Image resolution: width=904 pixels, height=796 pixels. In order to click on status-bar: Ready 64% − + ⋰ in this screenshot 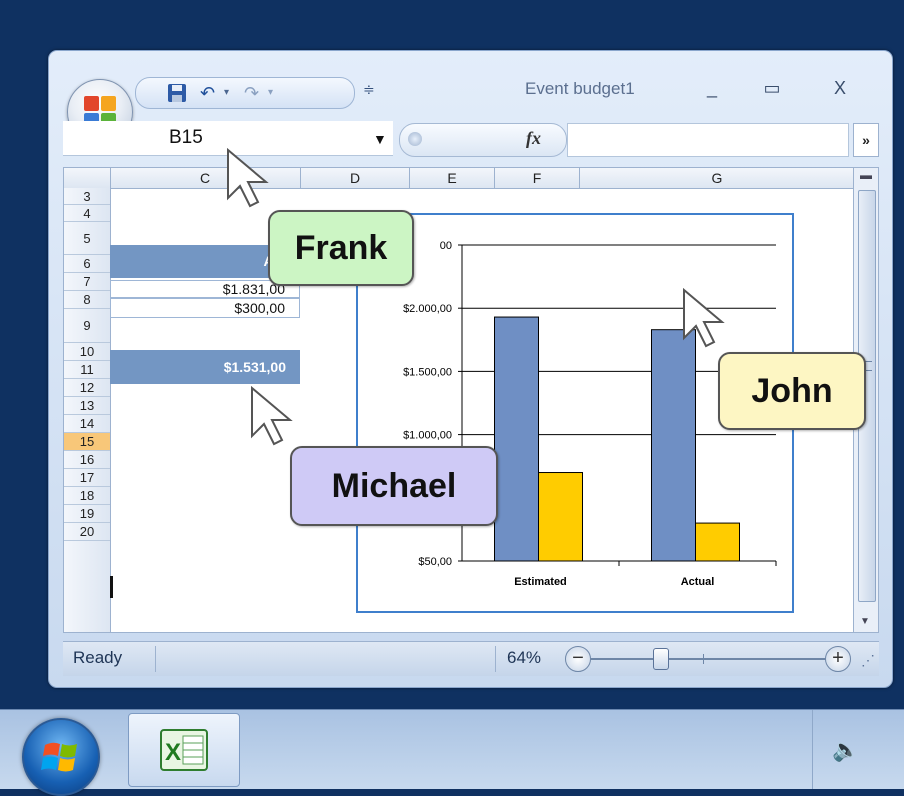, I will do `click(471, 658)`.